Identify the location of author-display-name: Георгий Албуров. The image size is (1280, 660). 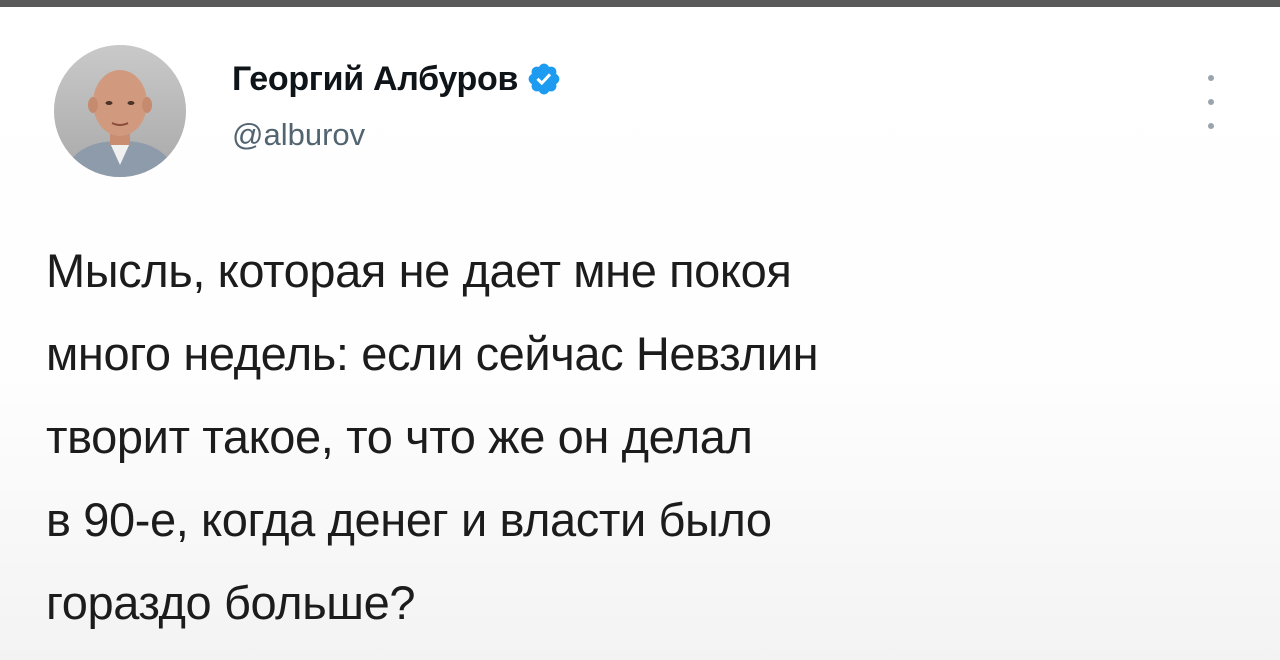
(375, 79).